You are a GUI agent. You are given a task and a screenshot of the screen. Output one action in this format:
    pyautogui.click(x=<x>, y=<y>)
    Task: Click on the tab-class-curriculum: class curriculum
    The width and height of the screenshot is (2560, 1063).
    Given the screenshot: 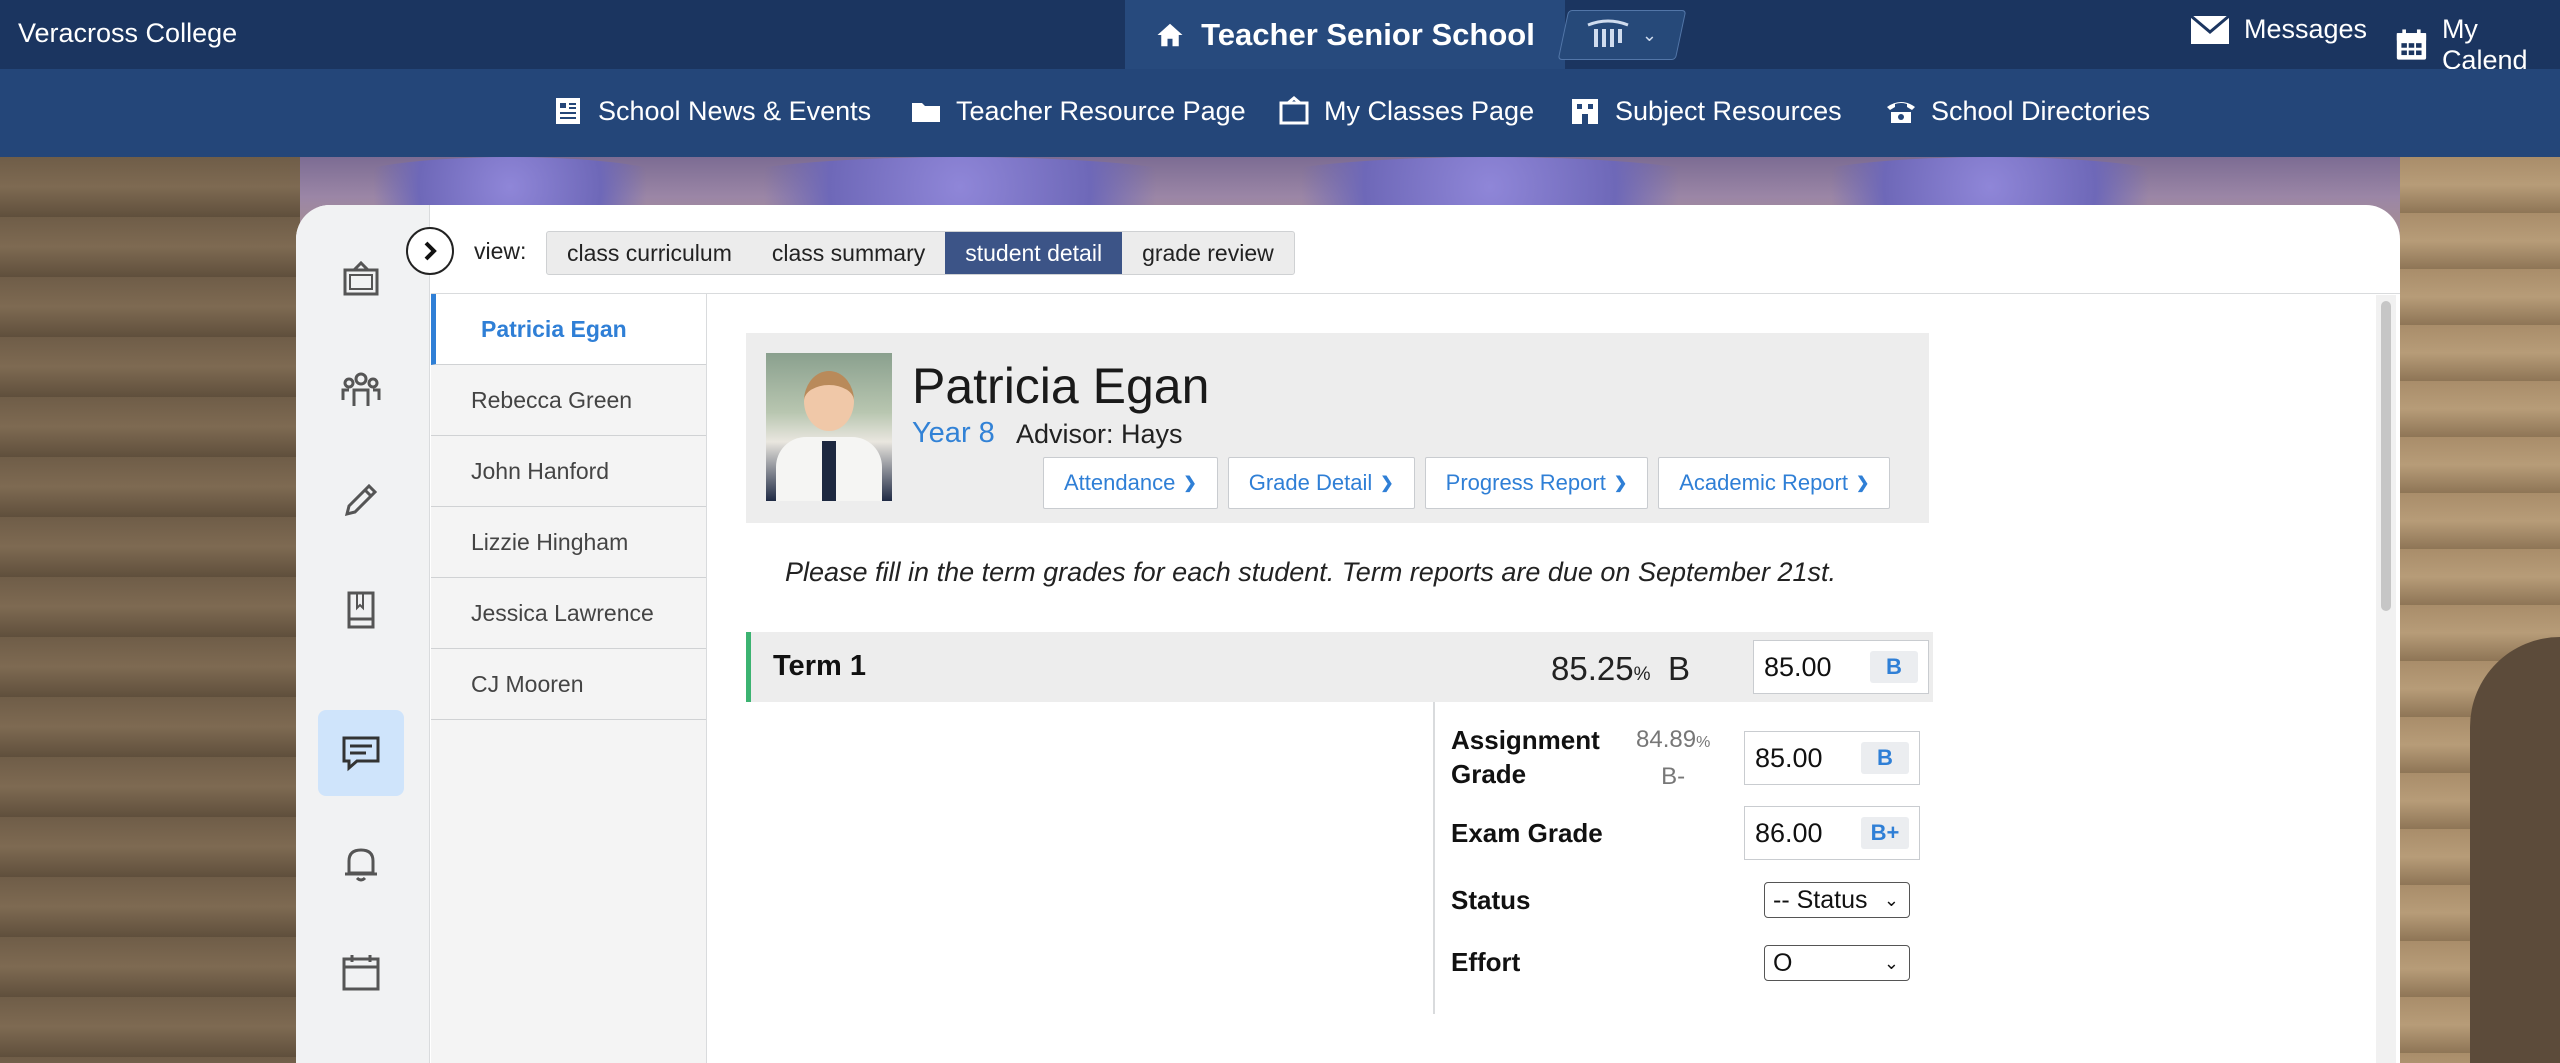 What is the action you would take?
    pyautogui.click(x=649, y=253)
    